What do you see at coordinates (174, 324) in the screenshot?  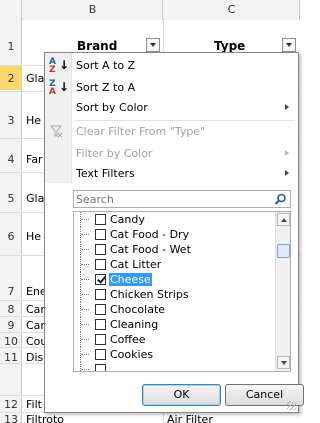 I see `list-item: Cleaning` at bounding box center [174, 324].